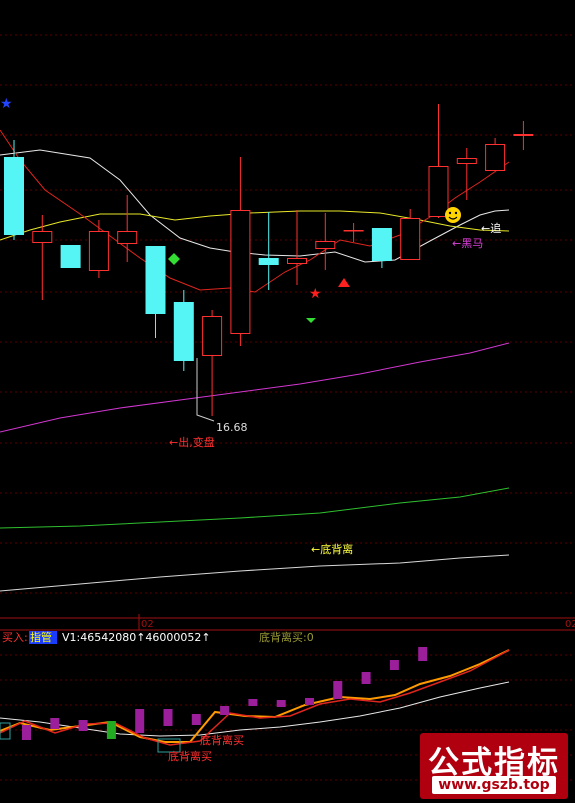  I want to click on divergence-label: ←底背离, so click(332, 549).